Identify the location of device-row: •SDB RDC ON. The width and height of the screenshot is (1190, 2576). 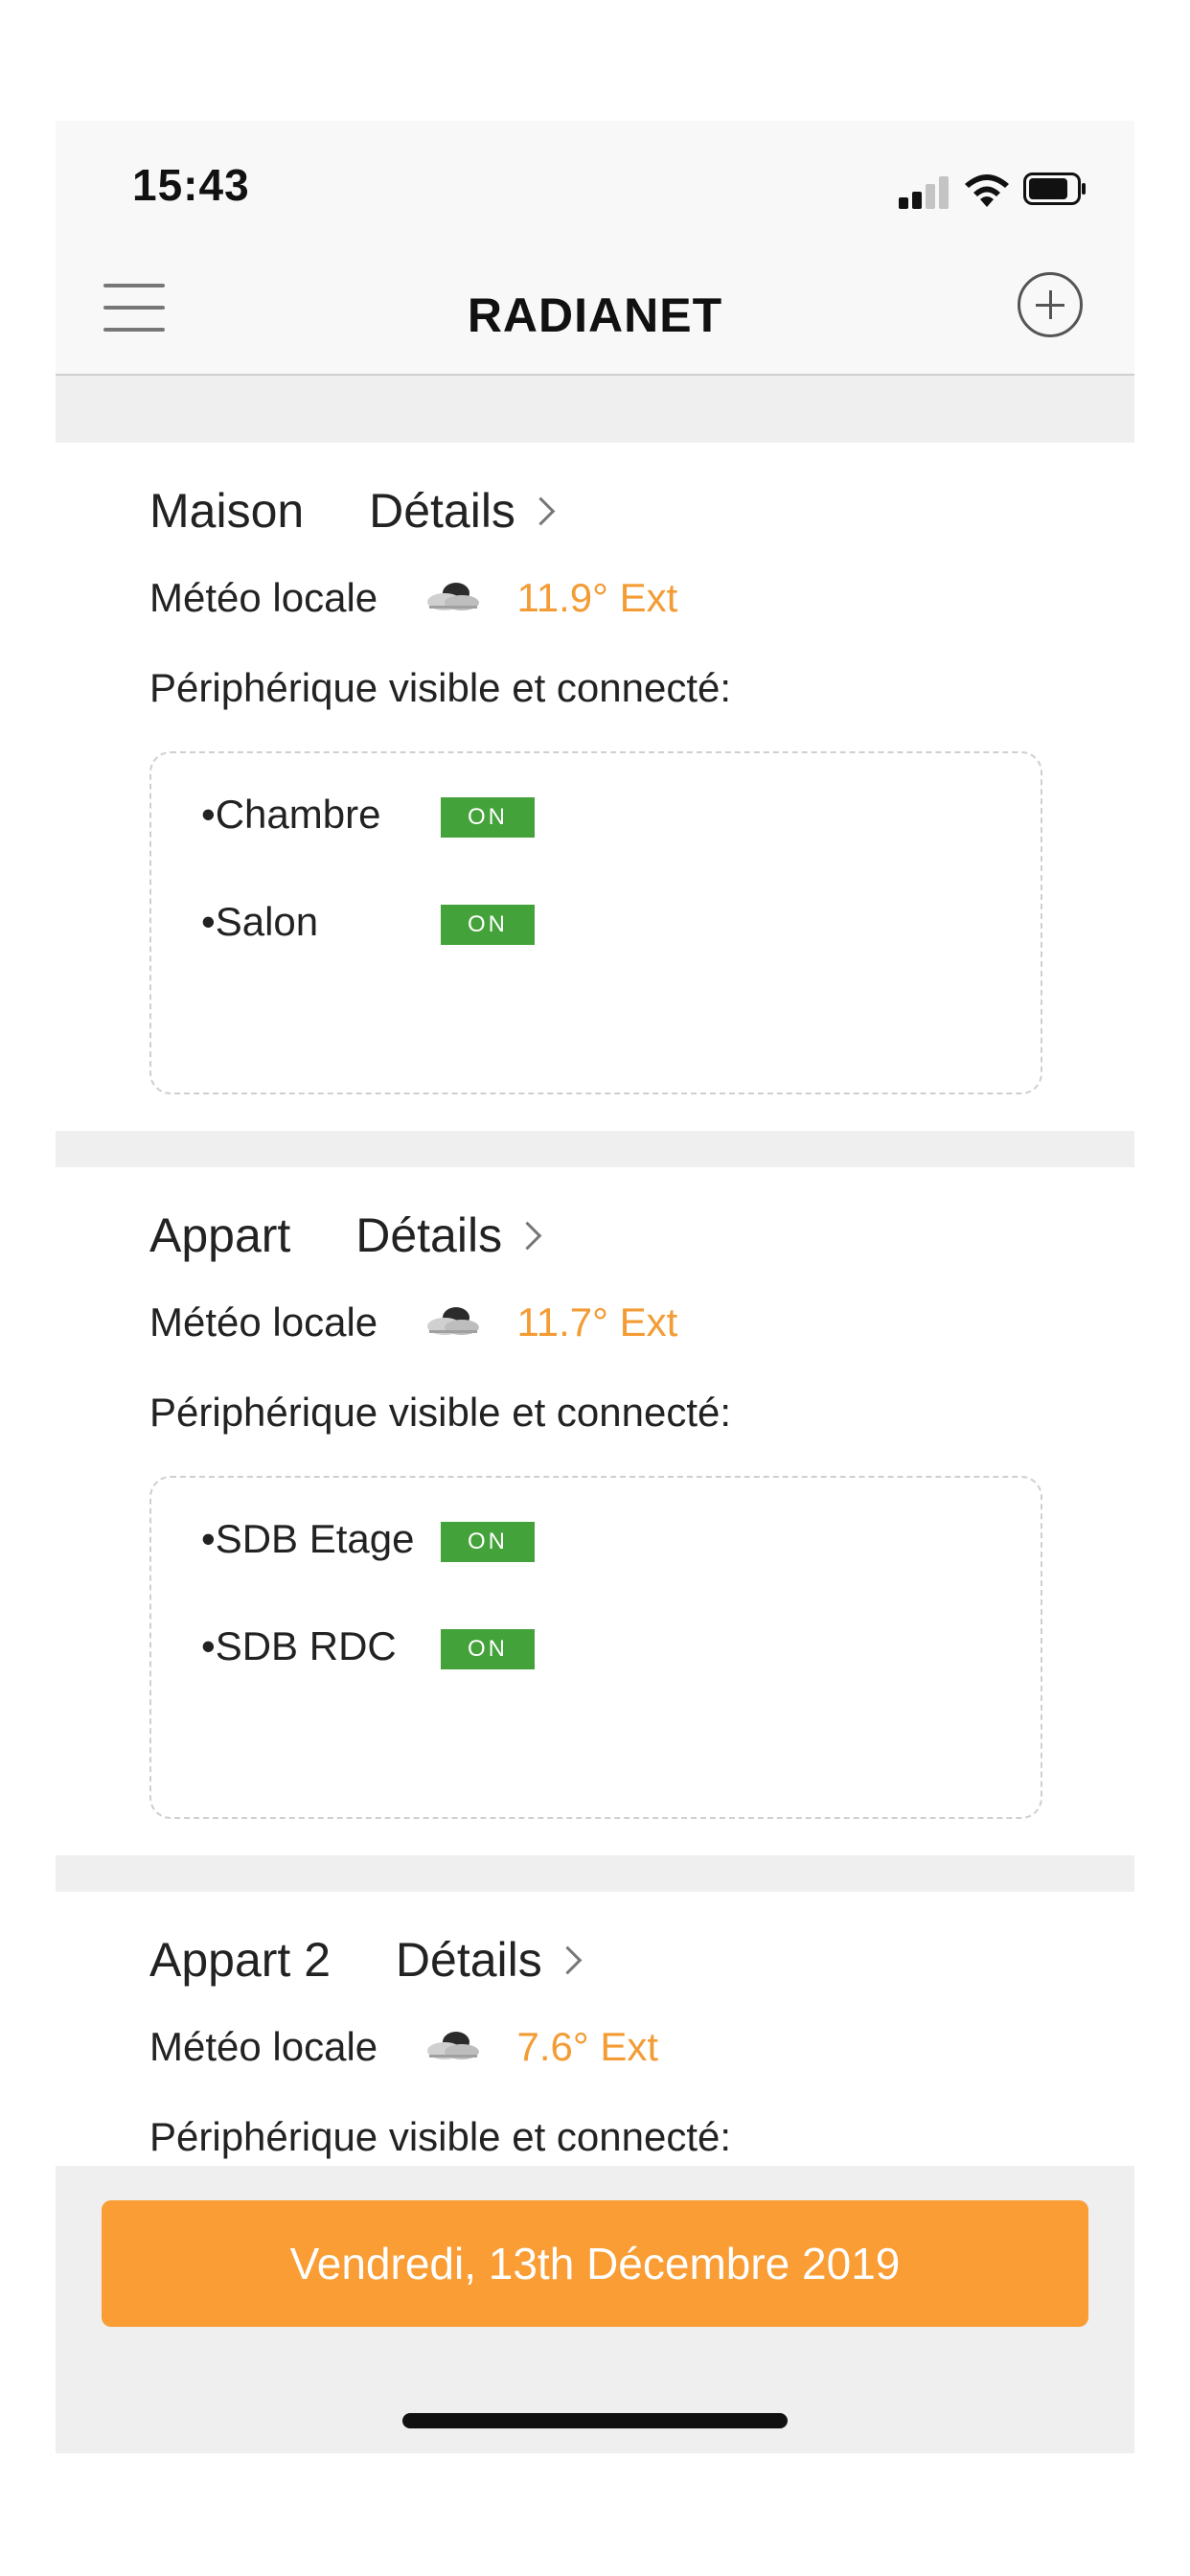
(368, 1646).